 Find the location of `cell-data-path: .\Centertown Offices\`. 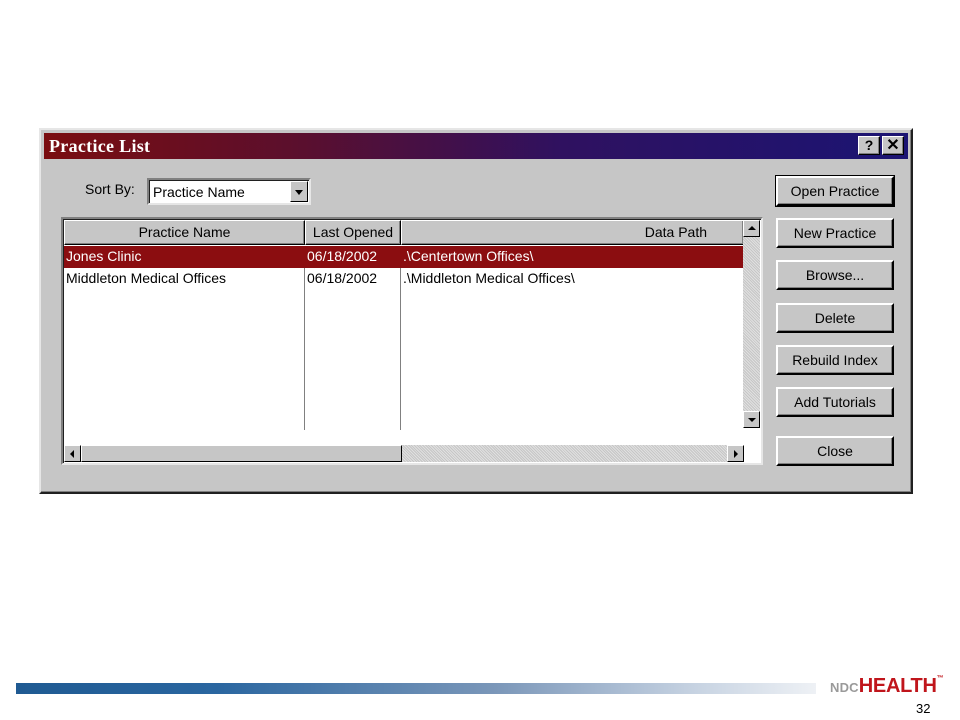

cell-data-path: .\Centertown Offices\ is located at coordinates (468, 256).